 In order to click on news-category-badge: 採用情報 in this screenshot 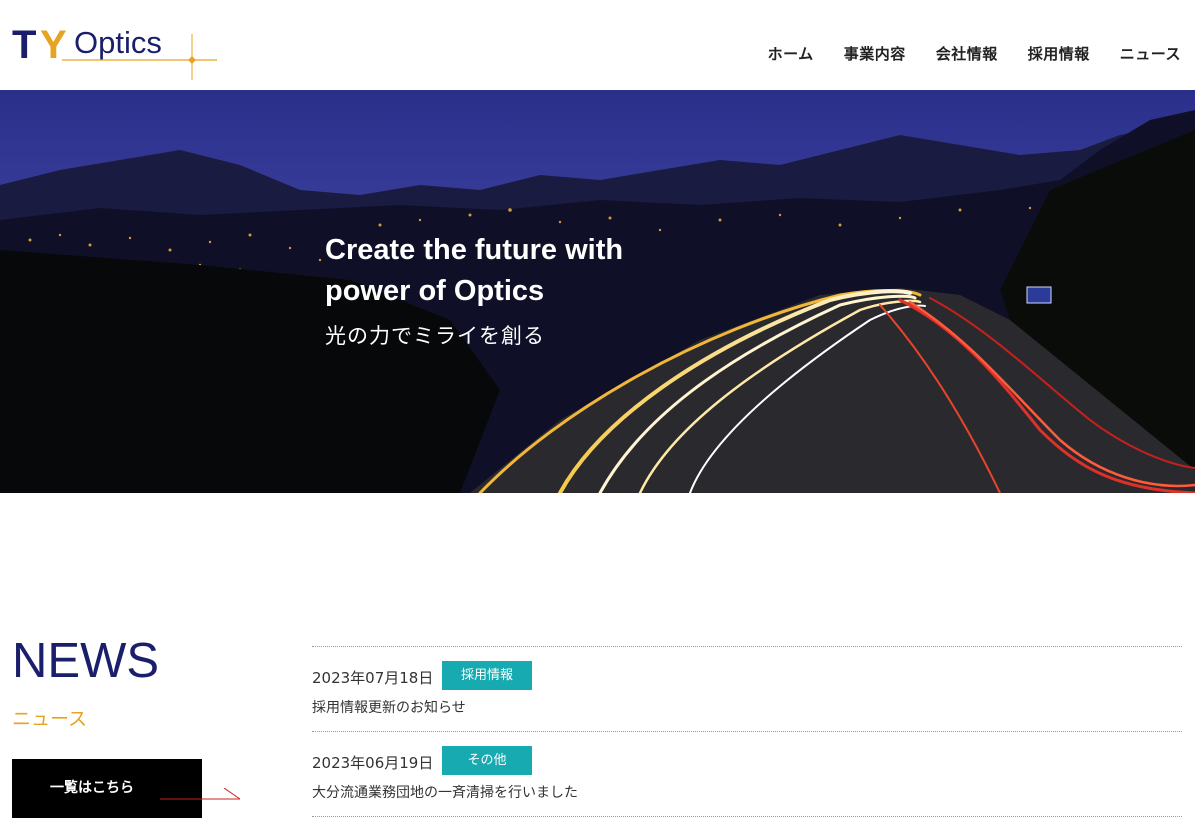, I will do `click(487, 675)`.